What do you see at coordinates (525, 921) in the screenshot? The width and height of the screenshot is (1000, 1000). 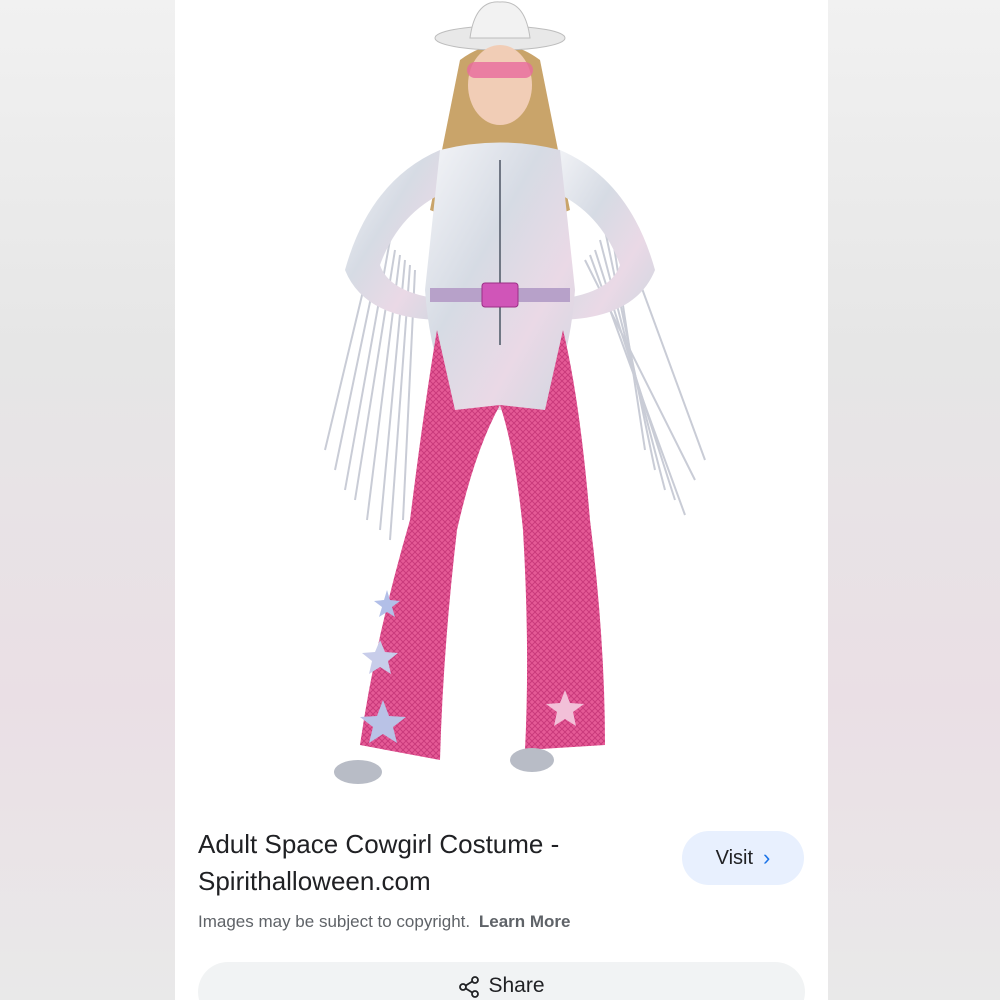 I see `learn-more-link: Learn More` at bounding box center [525, 921].